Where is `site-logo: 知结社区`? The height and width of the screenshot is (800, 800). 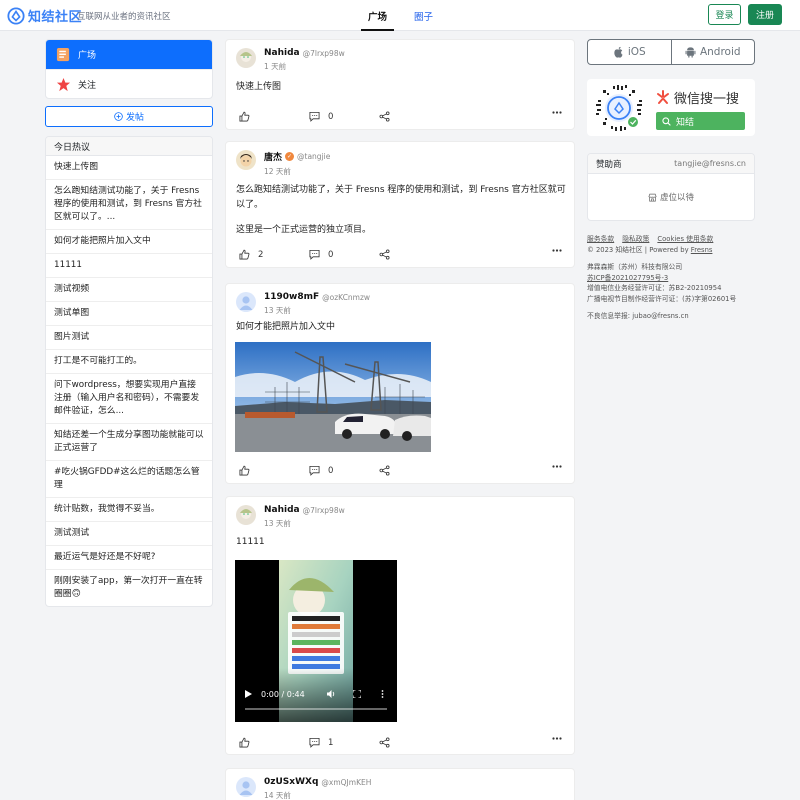
site-logo: 知结社区 is located at coordinates (44, 15).